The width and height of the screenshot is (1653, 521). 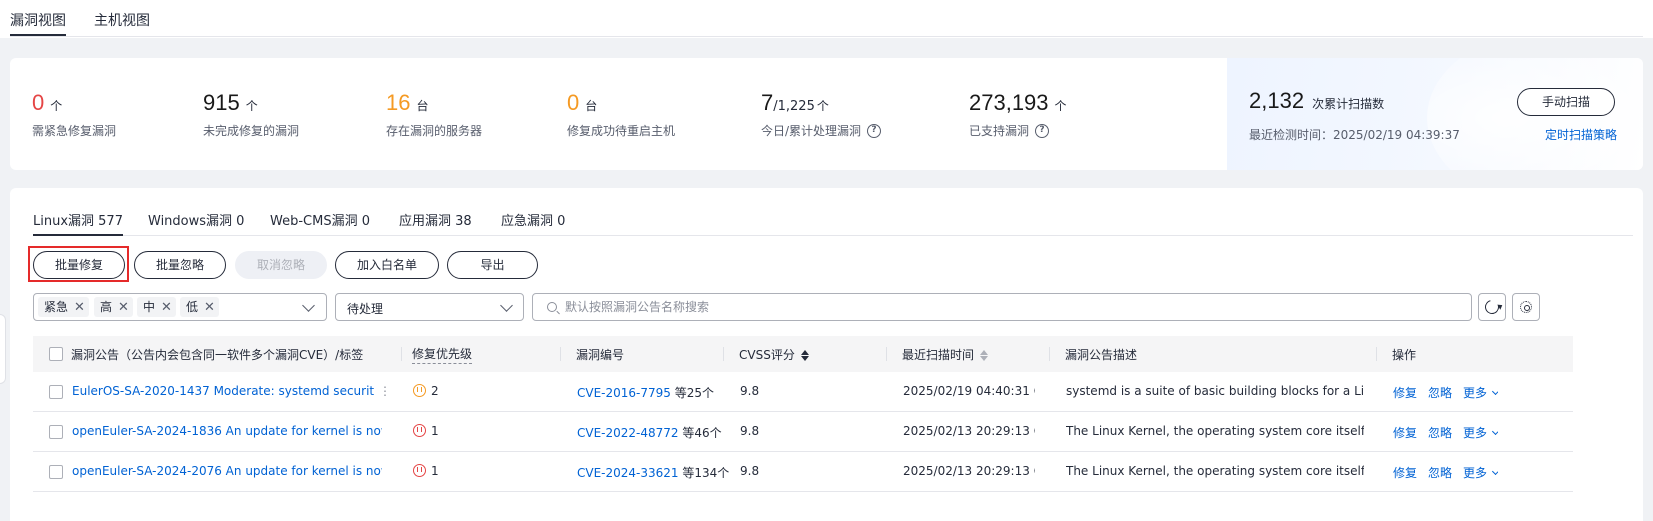 What do you see at coordinates (79, 265) in the screenshot?
I see `batch-fix-button: 批量修复` at bounding box center [79, 265].